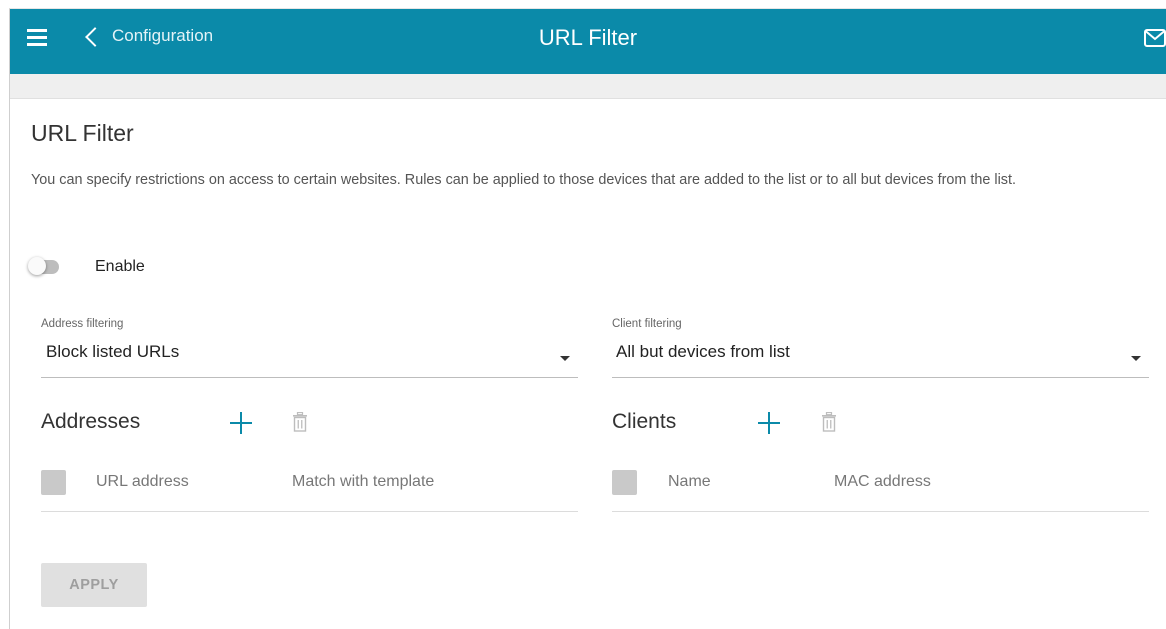  Describe the element at coordinates (53, 482) in the screenshot. I see `select-all-addresses-checkbox` at that location.